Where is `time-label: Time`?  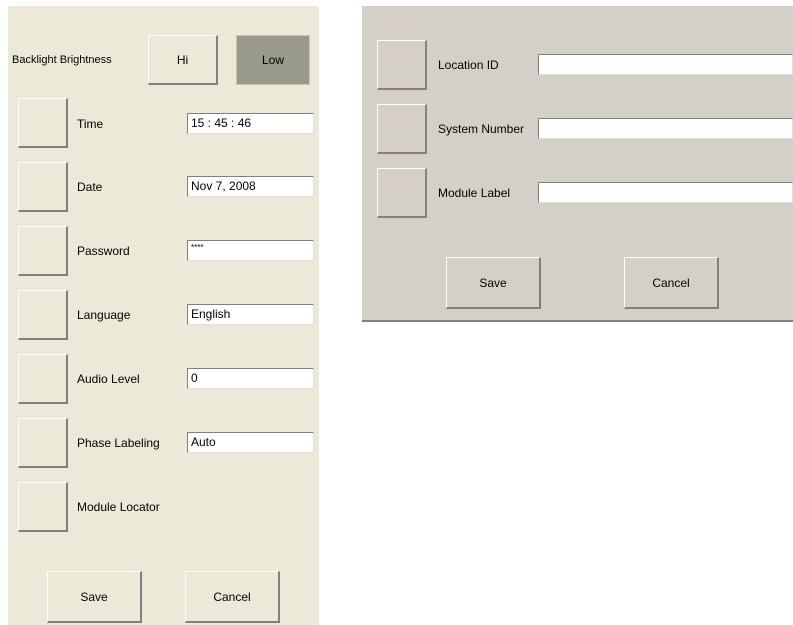 time-label: Time is located at coordinates (90, 124).